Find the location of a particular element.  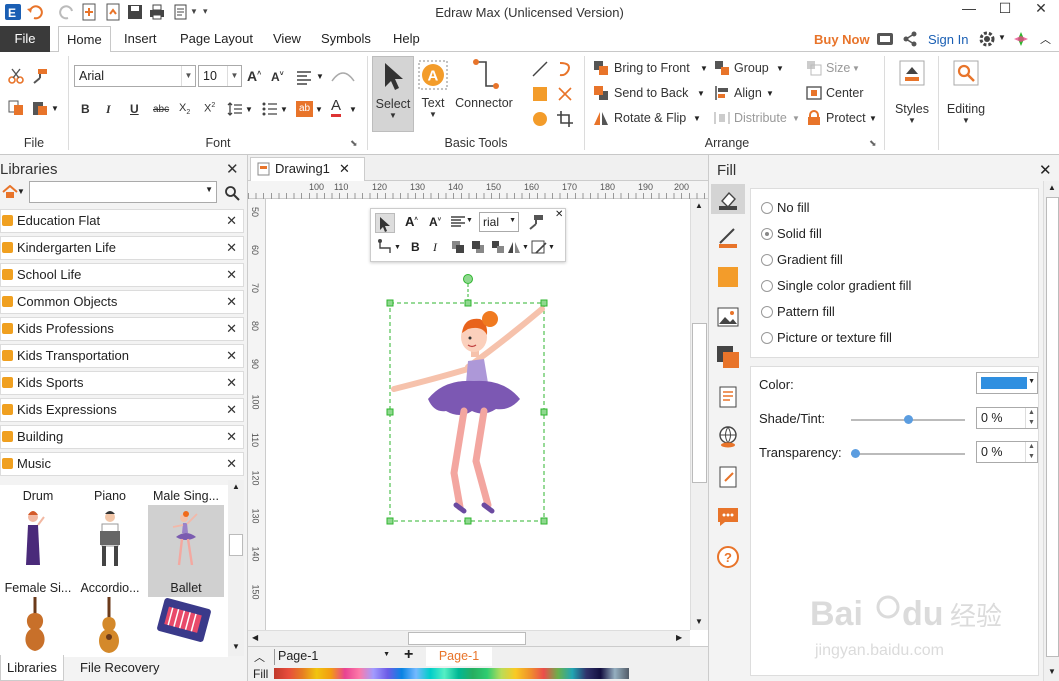

horizontal-scroll-thumb is located at coordinates (467, 638).